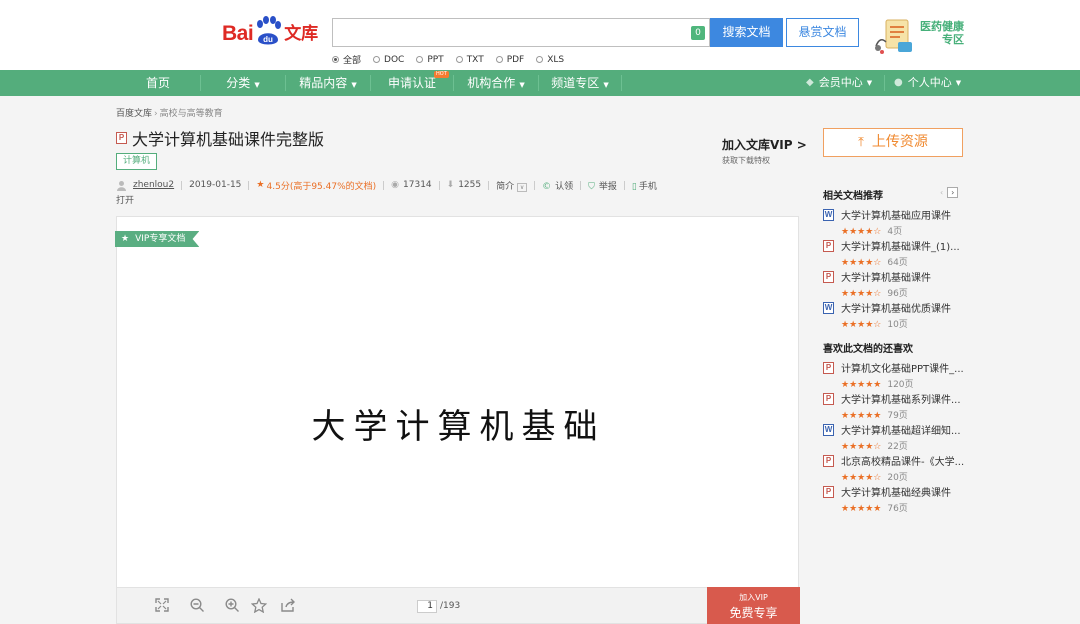  I want to click on page-count: 4页, so click(895, 232).